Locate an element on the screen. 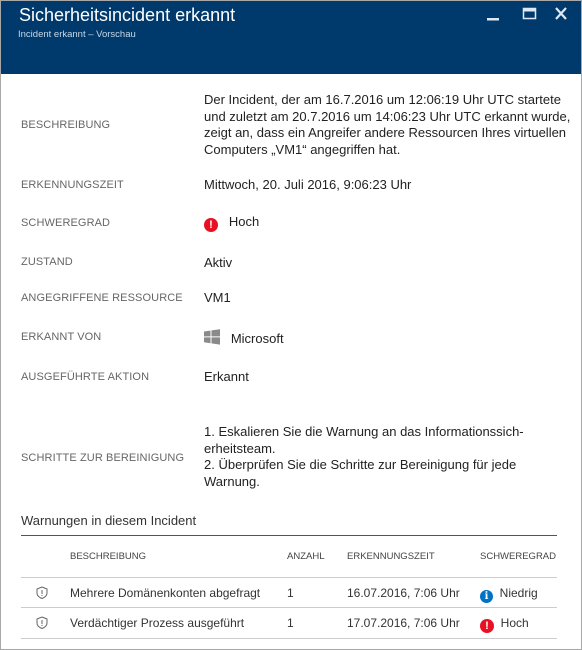  section-divider is located at coordinates (289, 535).